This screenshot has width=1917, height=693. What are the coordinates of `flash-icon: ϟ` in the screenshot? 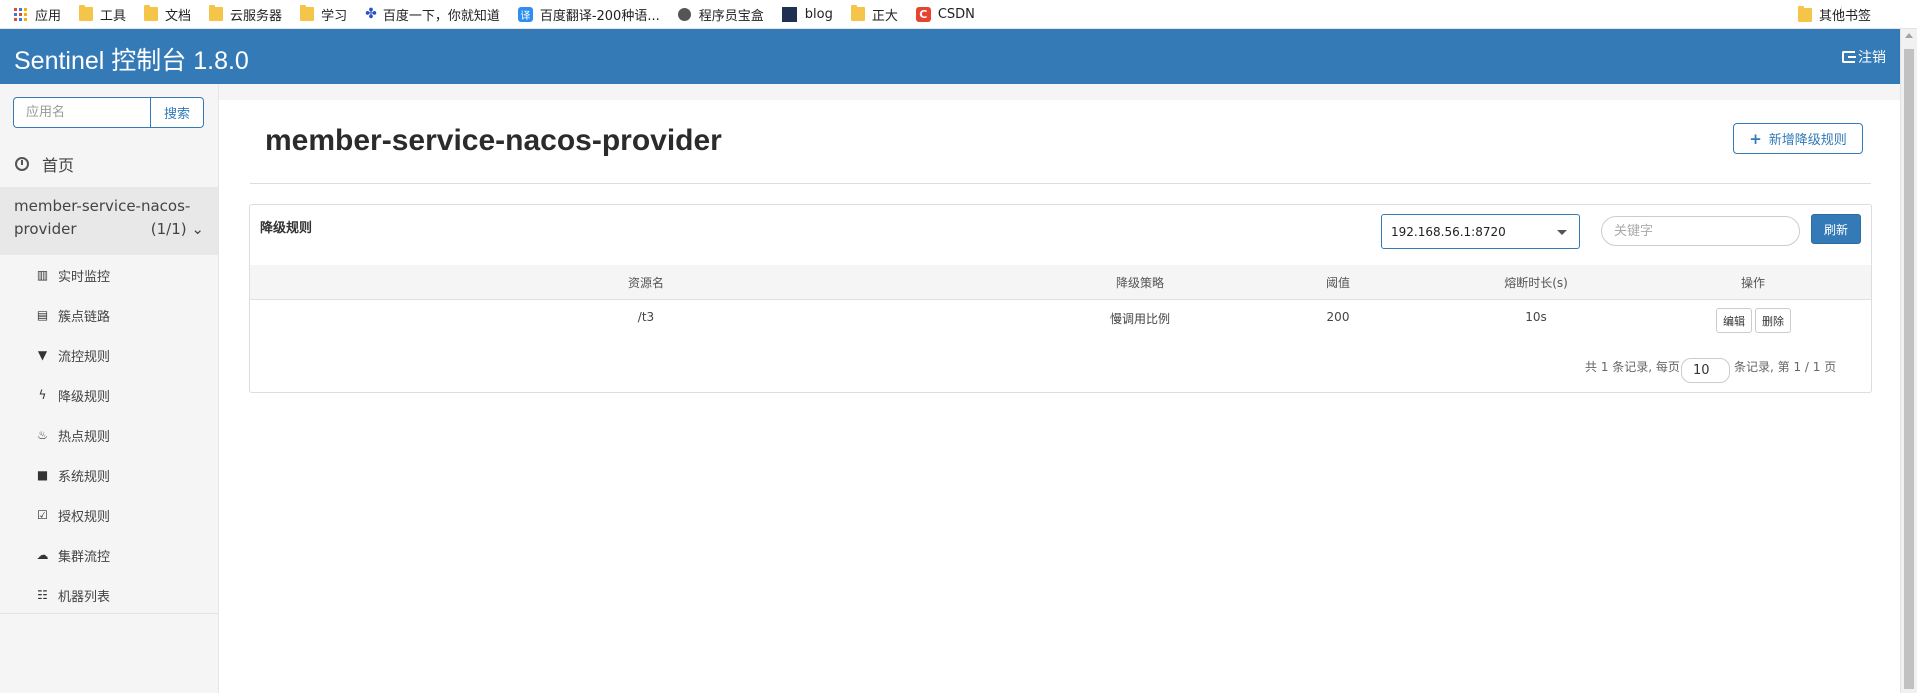 It's located at (42, 395).